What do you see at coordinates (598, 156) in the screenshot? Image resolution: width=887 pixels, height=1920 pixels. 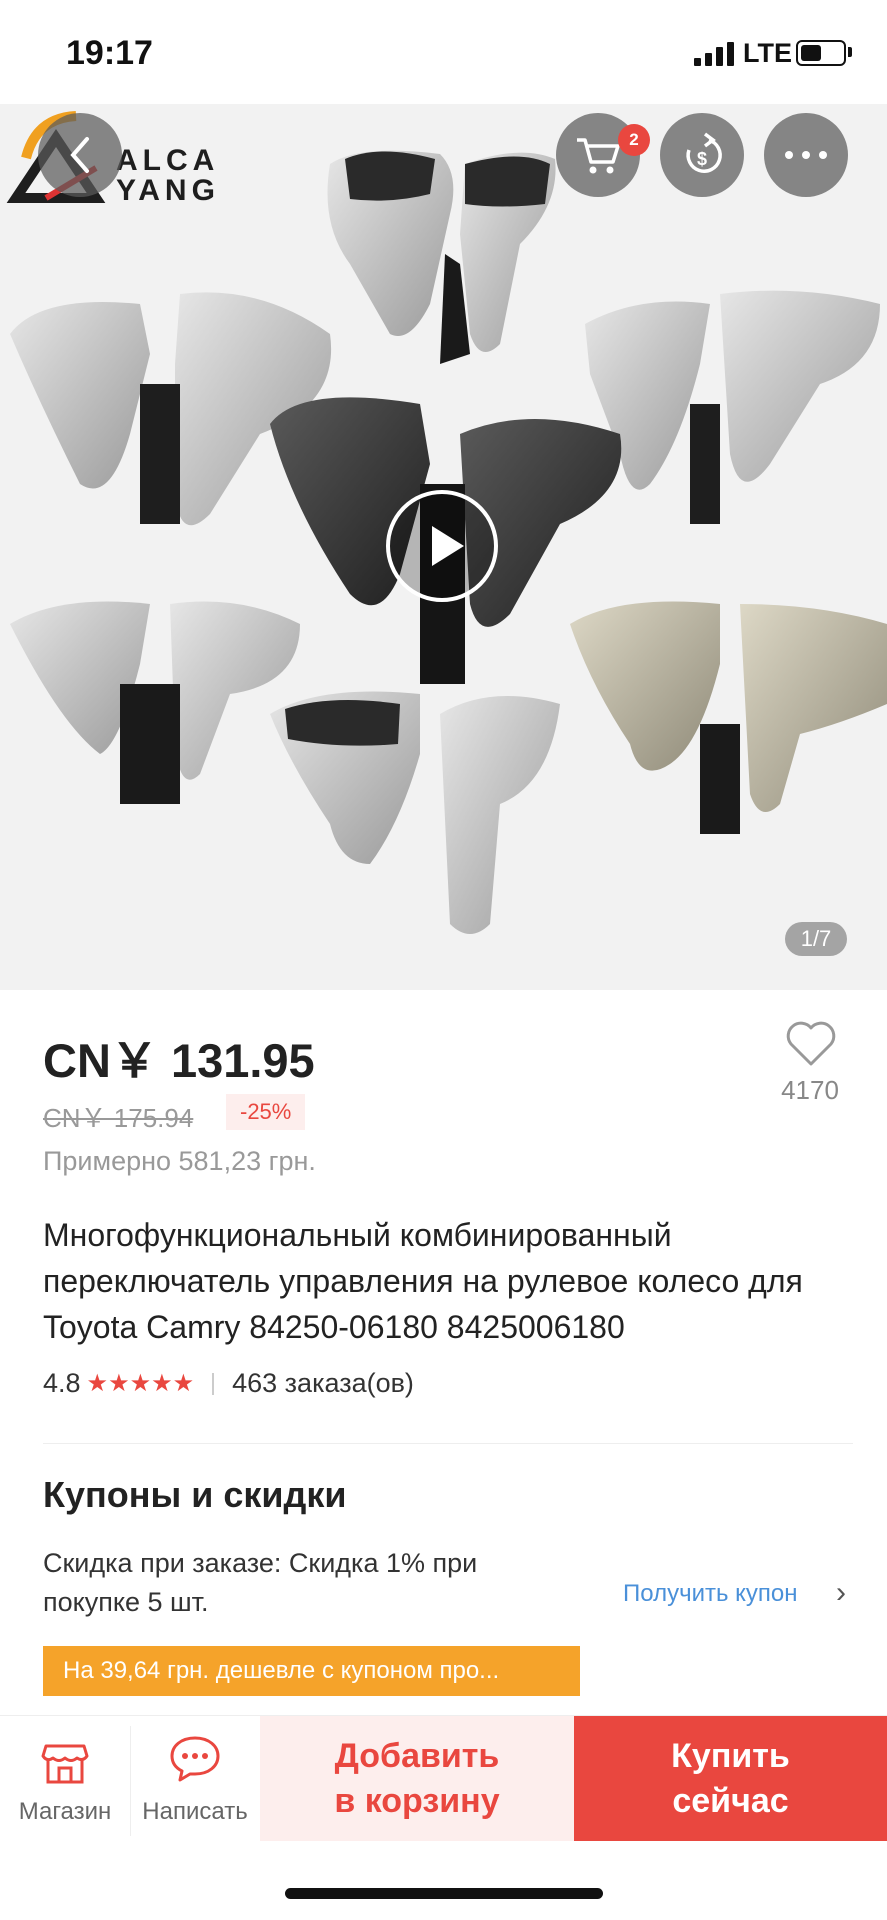 I see `cart-icon` at bounding box center [598, 156].